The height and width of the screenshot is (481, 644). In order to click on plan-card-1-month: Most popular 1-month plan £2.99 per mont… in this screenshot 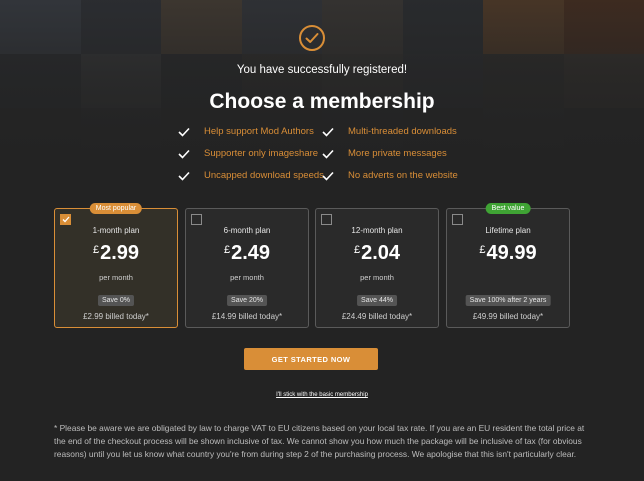, I will do `click(116, 265)`.